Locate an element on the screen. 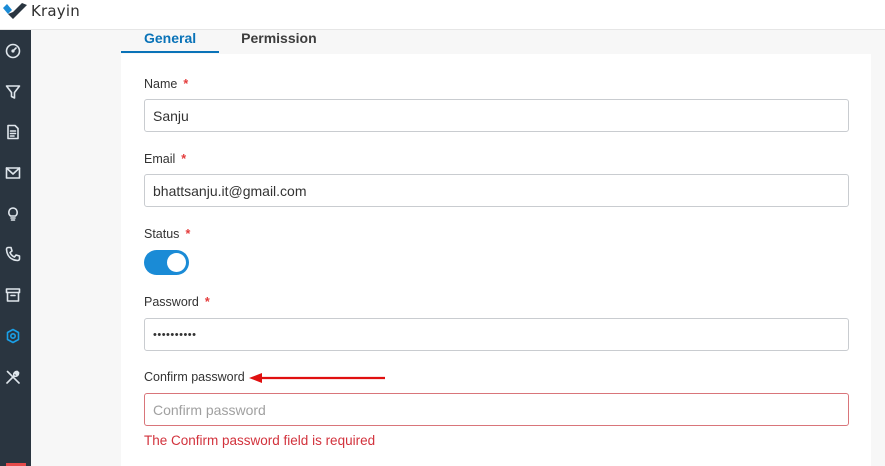 Image resolution: width=885 pixels, height=466 pixels. status-label: Status * is located at coordinates (167, 234).